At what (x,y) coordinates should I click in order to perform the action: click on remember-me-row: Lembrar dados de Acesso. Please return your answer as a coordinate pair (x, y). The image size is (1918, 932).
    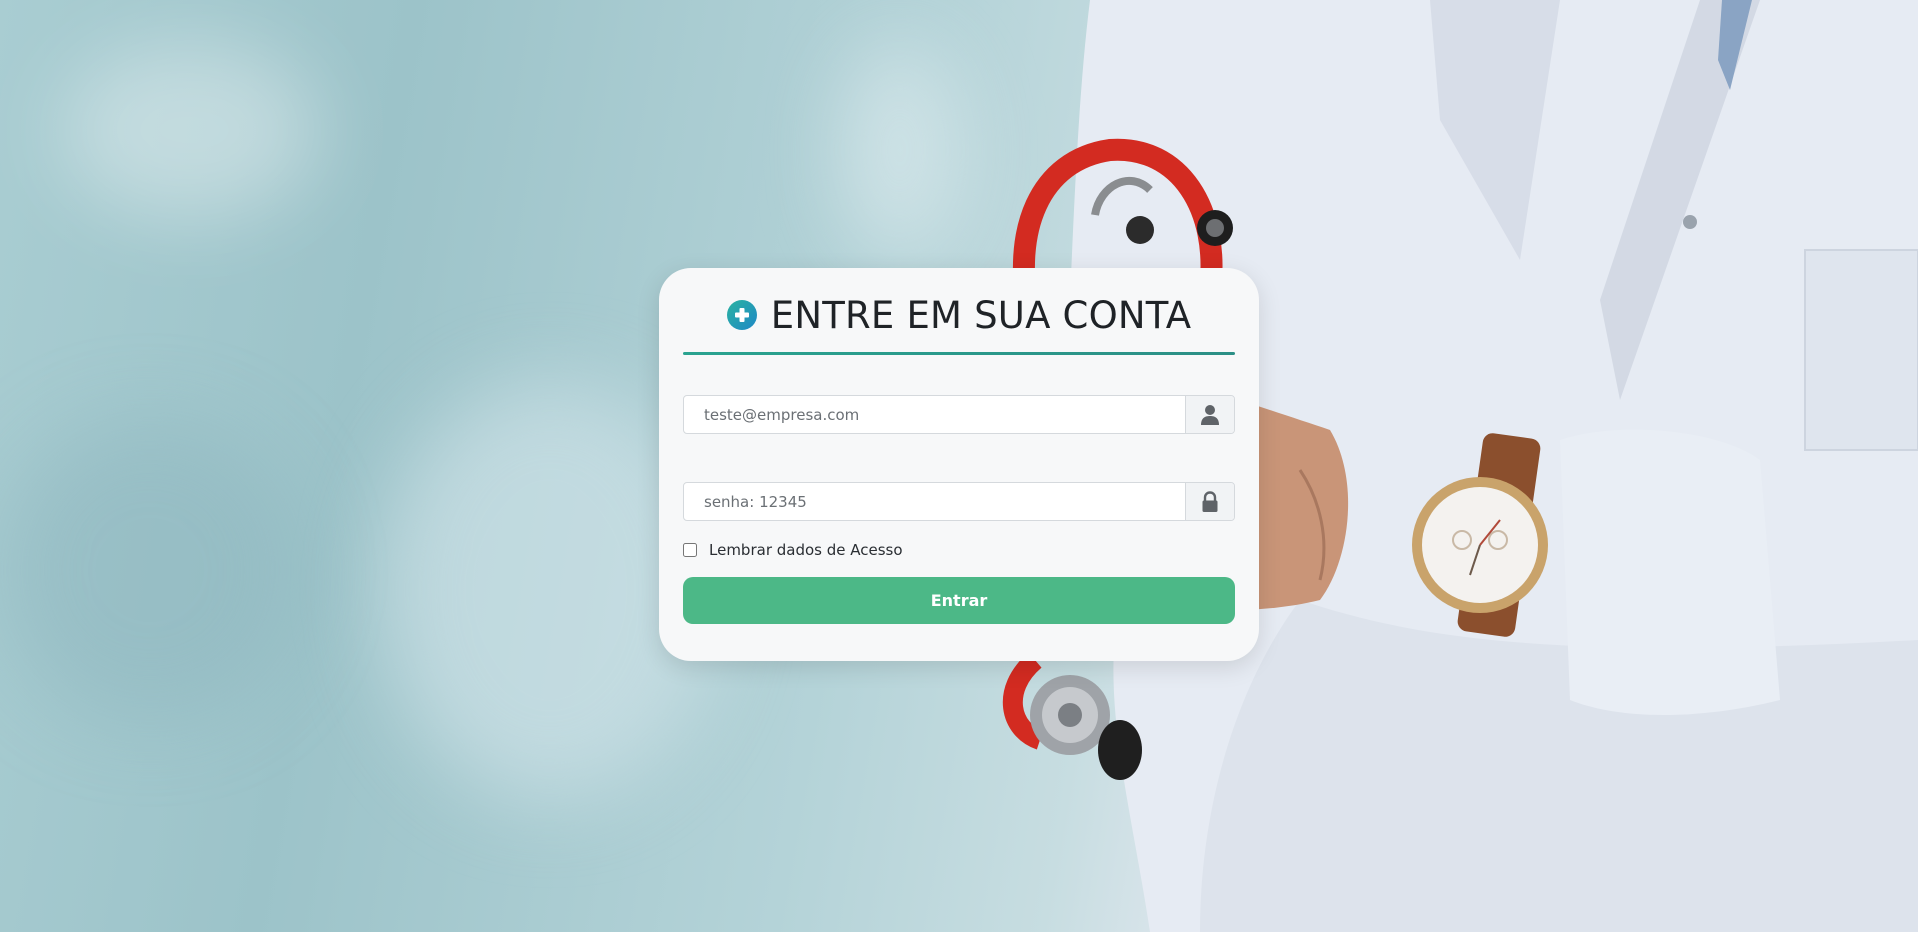
    Looking at the image, I should click on (959, 550).